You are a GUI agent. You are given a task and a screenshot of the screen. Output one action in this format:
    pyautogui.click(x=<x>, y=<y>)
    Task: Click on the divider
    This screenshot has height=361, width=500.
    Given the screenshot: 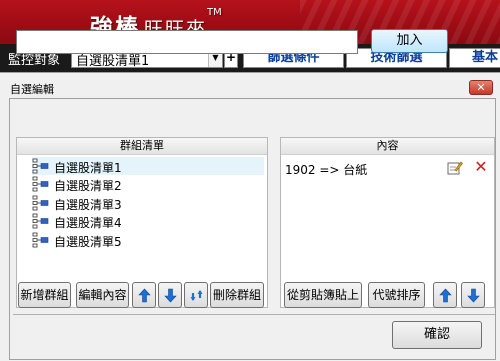 What is the action you would take?
    pyautogui.click(x=254, y=314)
    